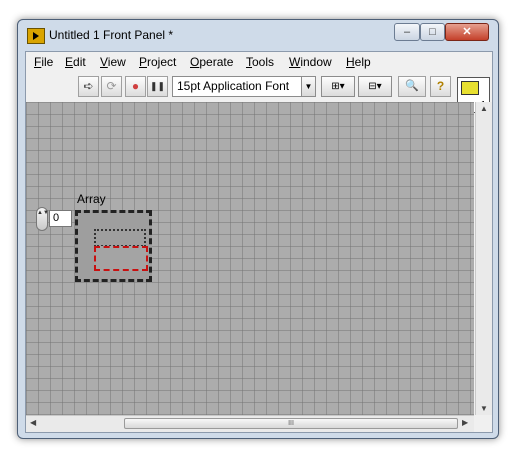  What do you see at coordinates (244, 86) in the screenshot?
I see `font-select: 15pt Application Font` at bounding box center [244, 86].